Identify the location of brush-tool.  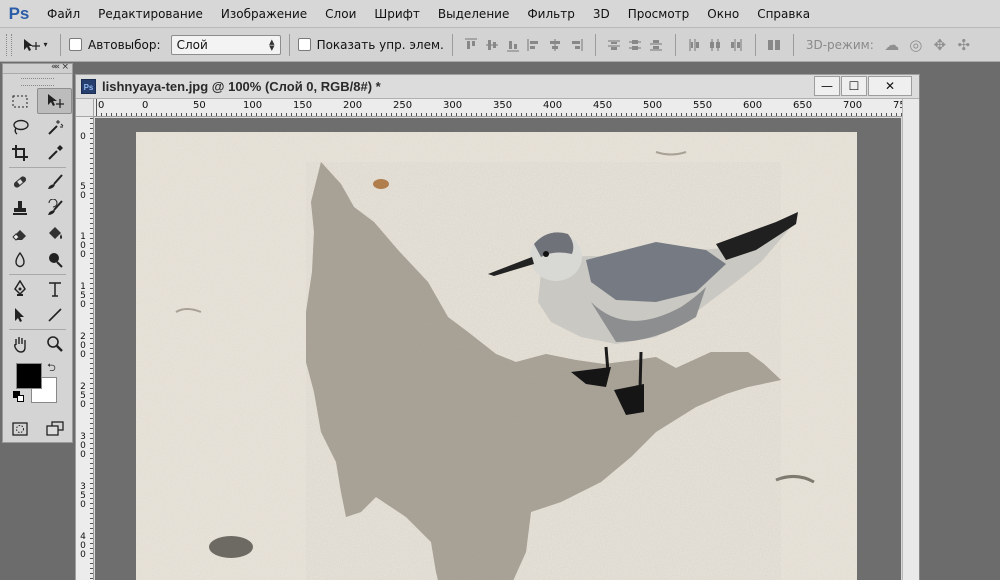
(55, 182).